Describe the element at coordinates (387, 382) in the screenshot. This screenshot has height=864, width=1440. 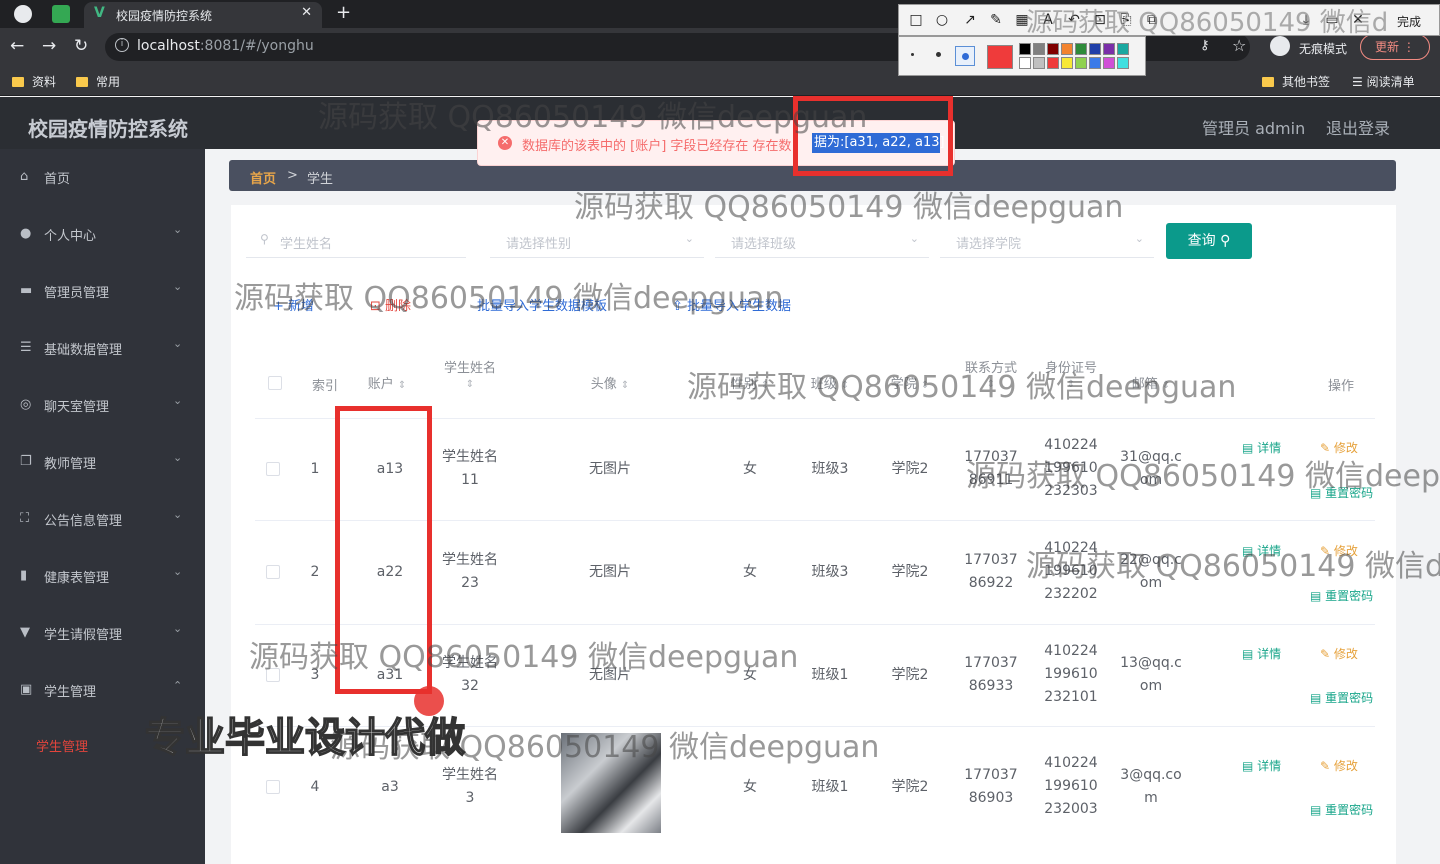
I see `header-account: 账户 ⇕` at that location.